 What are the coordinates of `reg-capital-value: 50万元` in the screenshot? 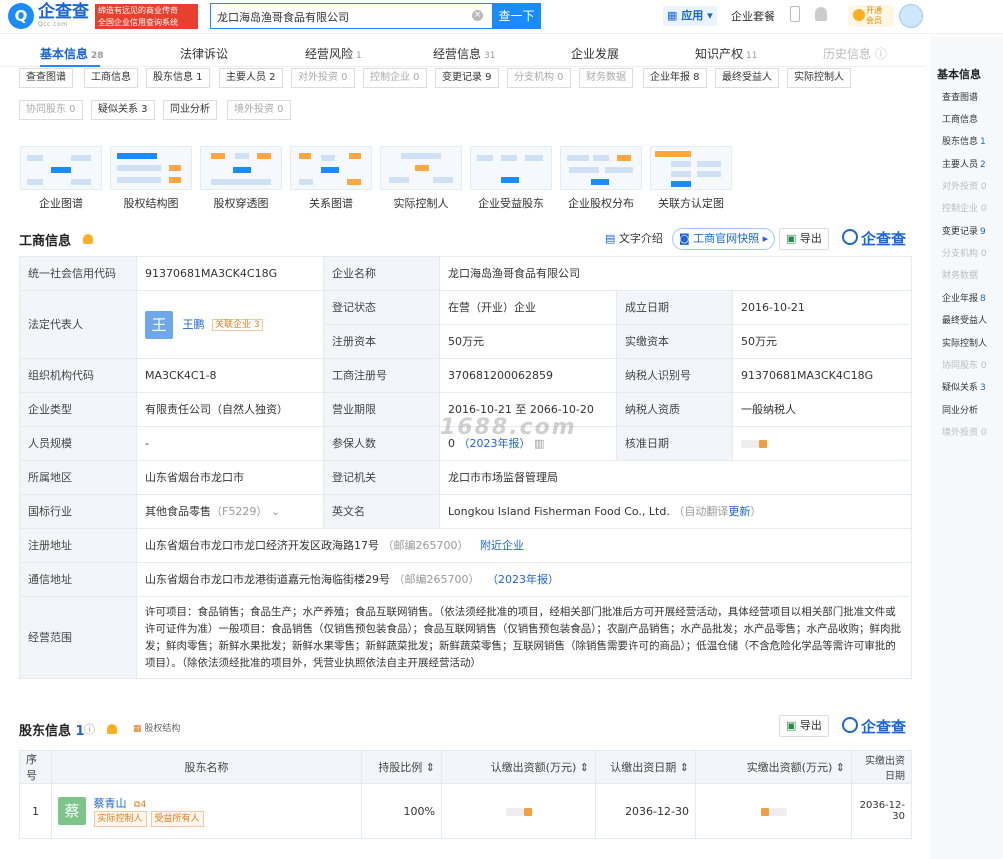 It's located at (528, 341).